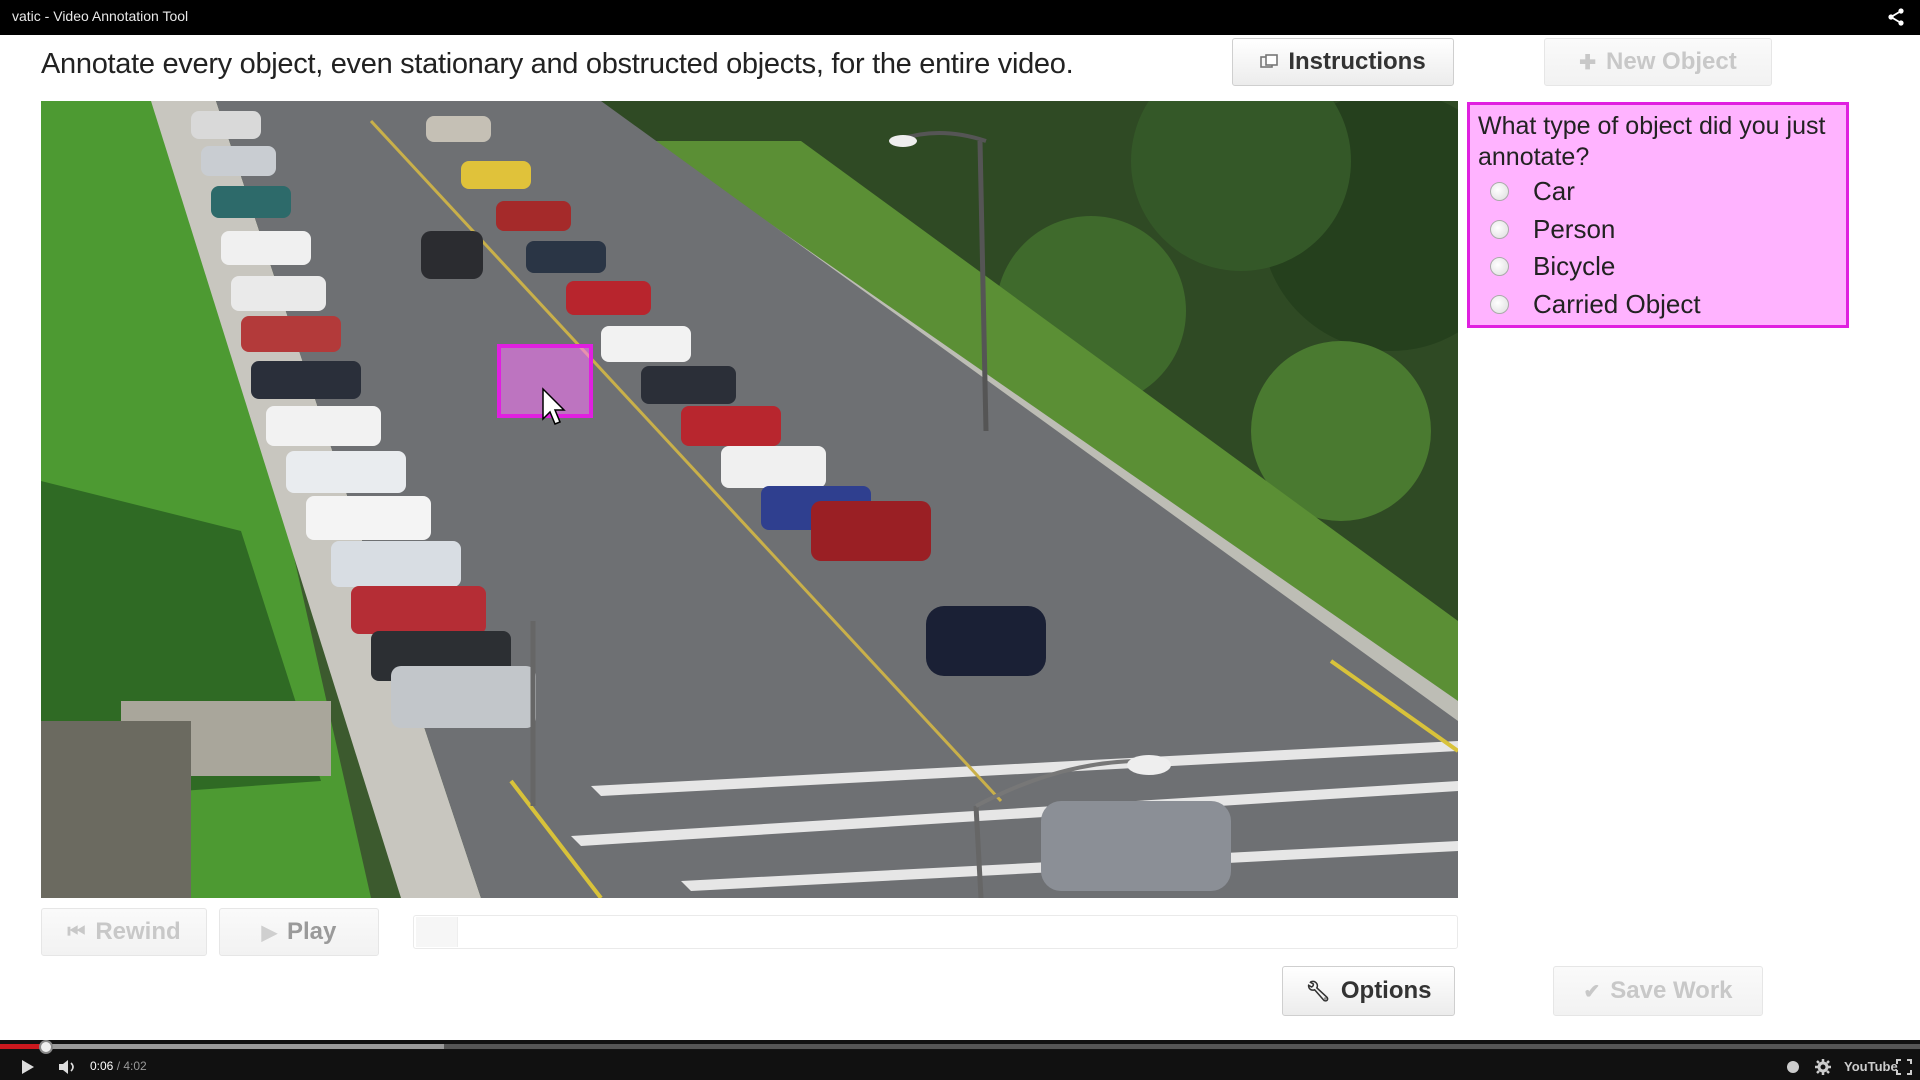 Image resolution: width=1920 pixels, height=1080 pixels. Describe the element at coordinates (1574, 228) in the screenshot. I see `option-person-label: Person` at that location.